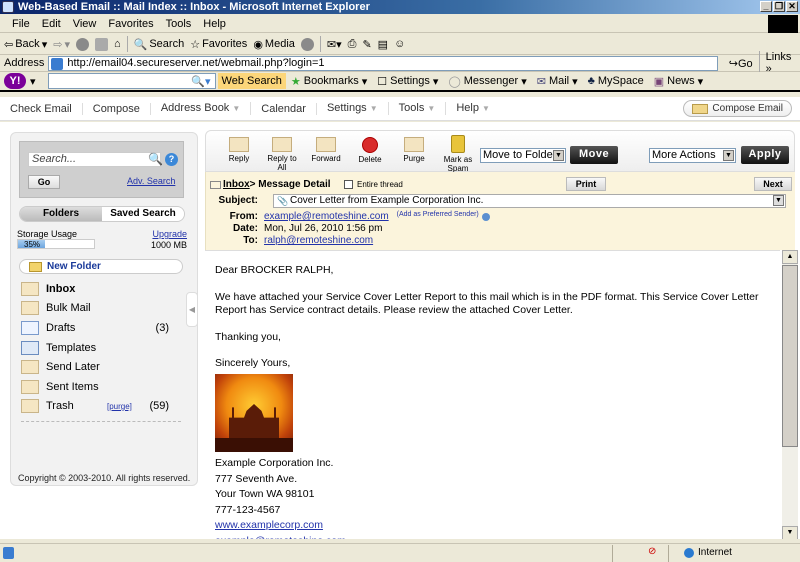 The image size is (800, 562). What do you see at coordinates (692, 155) in the screenshot?
I see `more-actions-select: More Actions ▼` at bounding box center [692, 155].